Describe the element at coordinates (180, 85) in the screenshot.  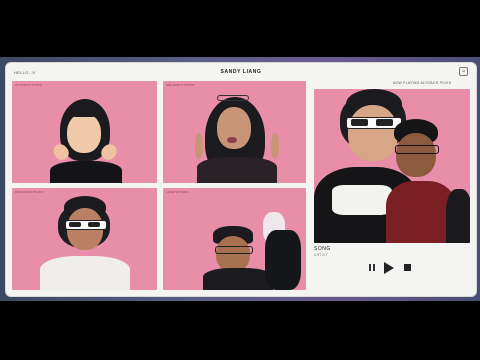
I see `photo-label: MELISSA'S PICKS` at that location.